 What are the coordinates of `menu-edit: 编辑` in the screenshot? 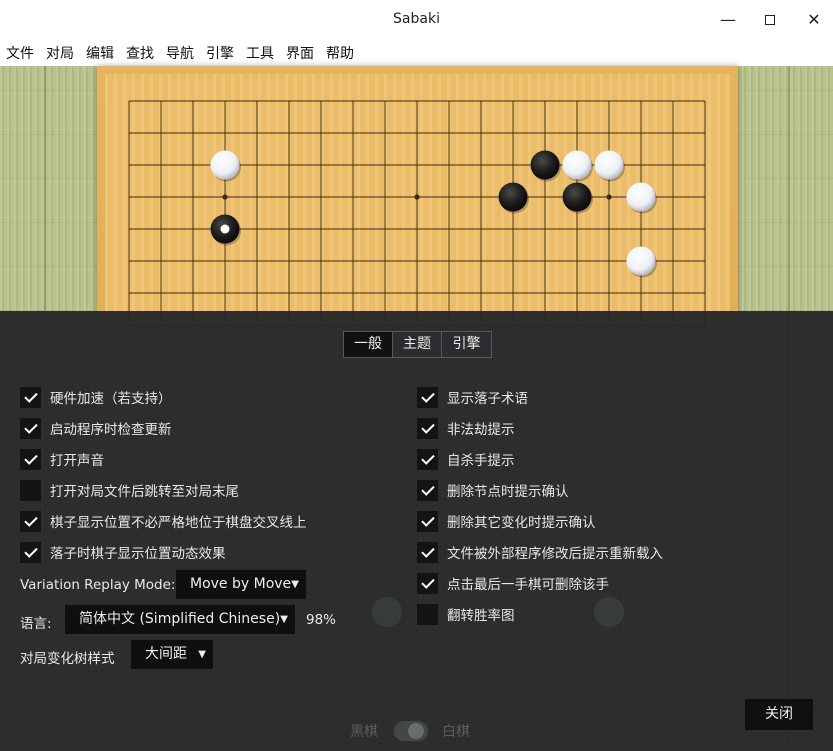 It's located at (100, 53).